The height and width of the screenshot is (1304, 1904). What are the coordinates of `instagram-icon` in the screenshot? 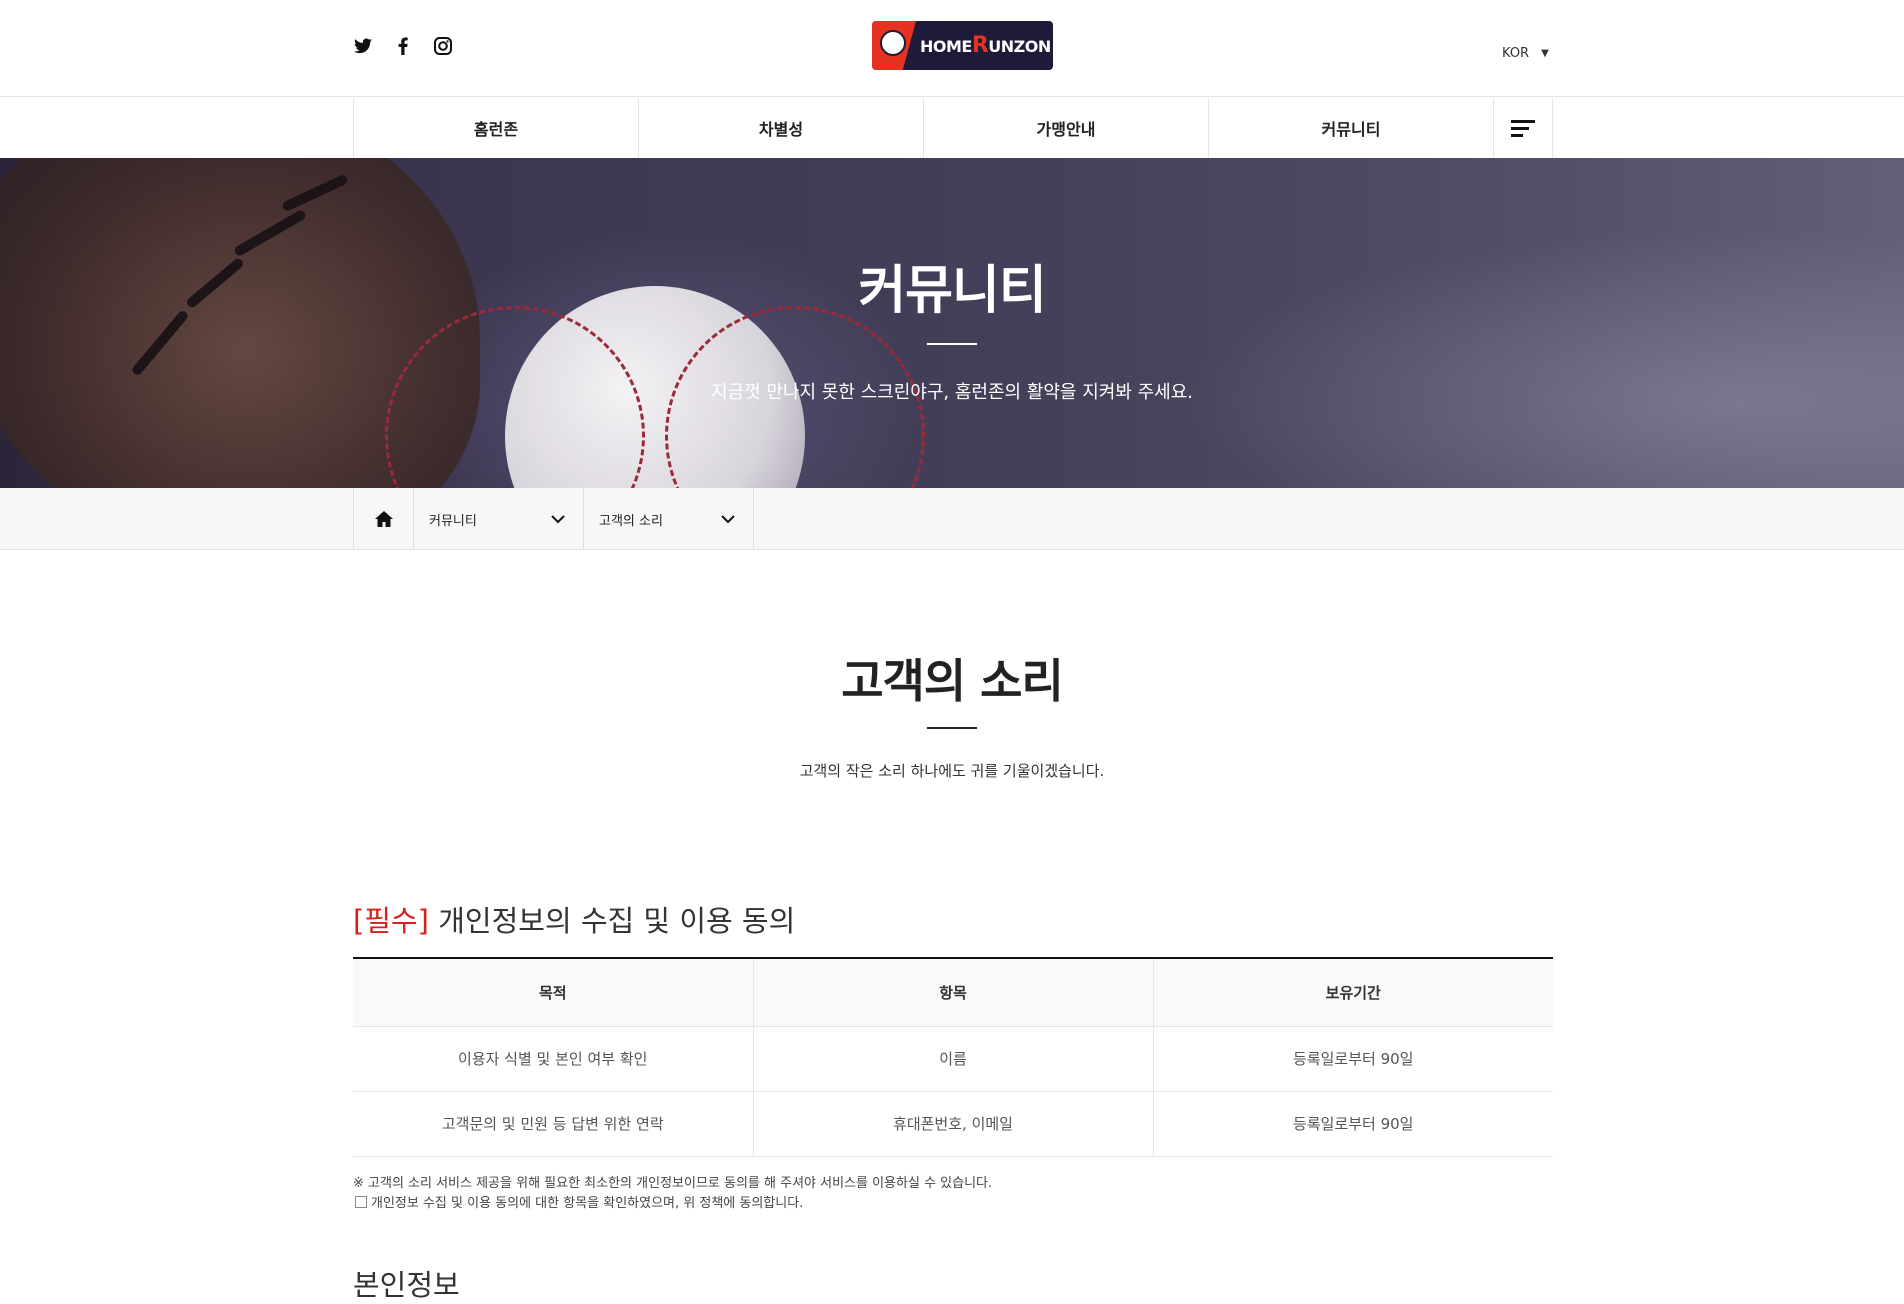 It's located at (443, 46).